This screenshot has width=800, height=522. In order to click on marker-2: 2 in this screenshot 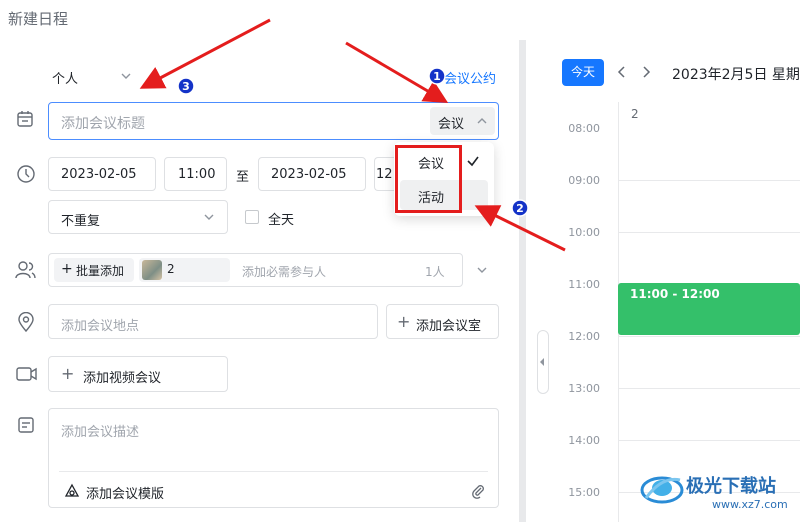, I will do `click(520, 208)`.